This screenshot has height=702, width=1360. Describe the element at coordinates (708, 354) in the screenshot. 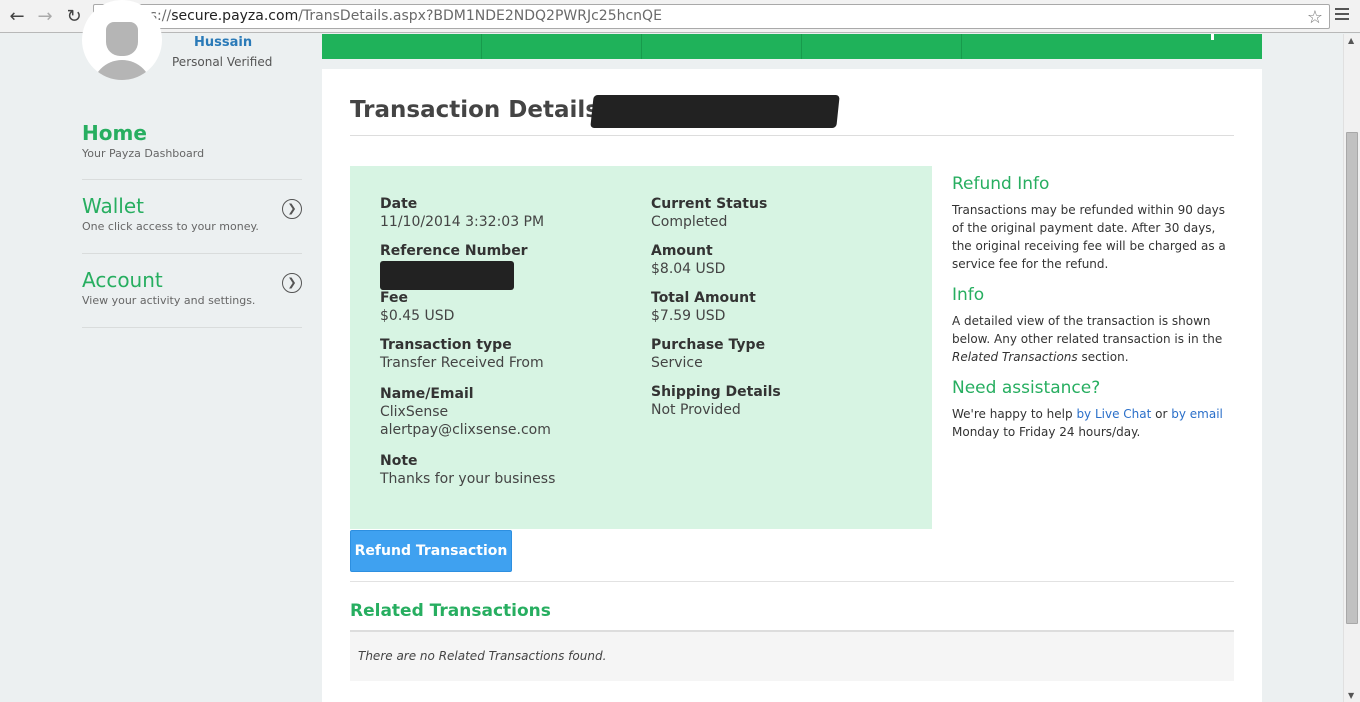

I see `purchase-type-field: Purchase Type Service` at that location.